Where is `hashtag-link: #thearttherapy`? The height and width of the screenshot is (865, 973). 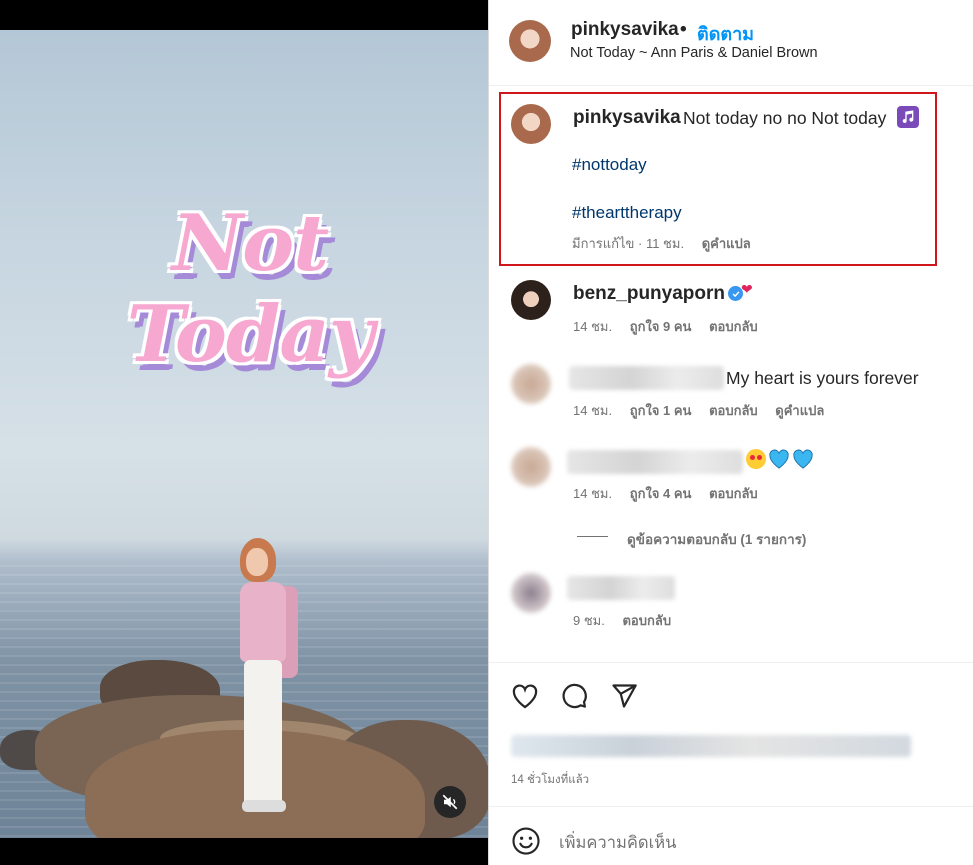
hashtag-link: #thearttherapy is located at coordinates (627, 213).